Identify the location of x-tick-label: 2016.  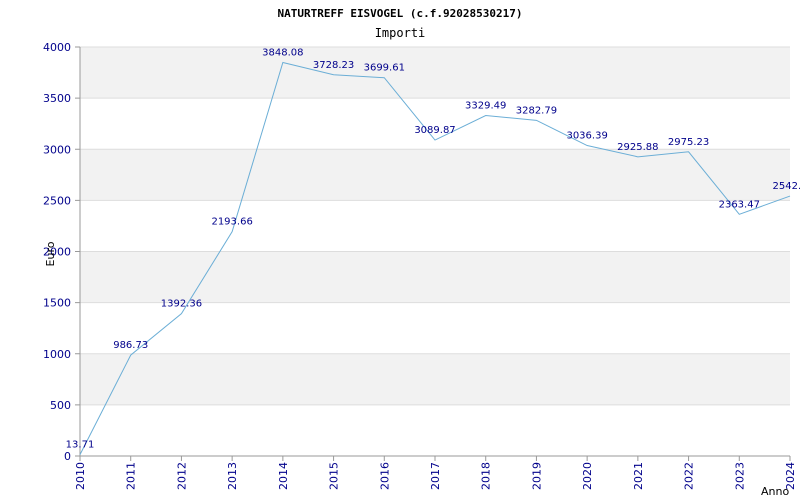
(384, 476).